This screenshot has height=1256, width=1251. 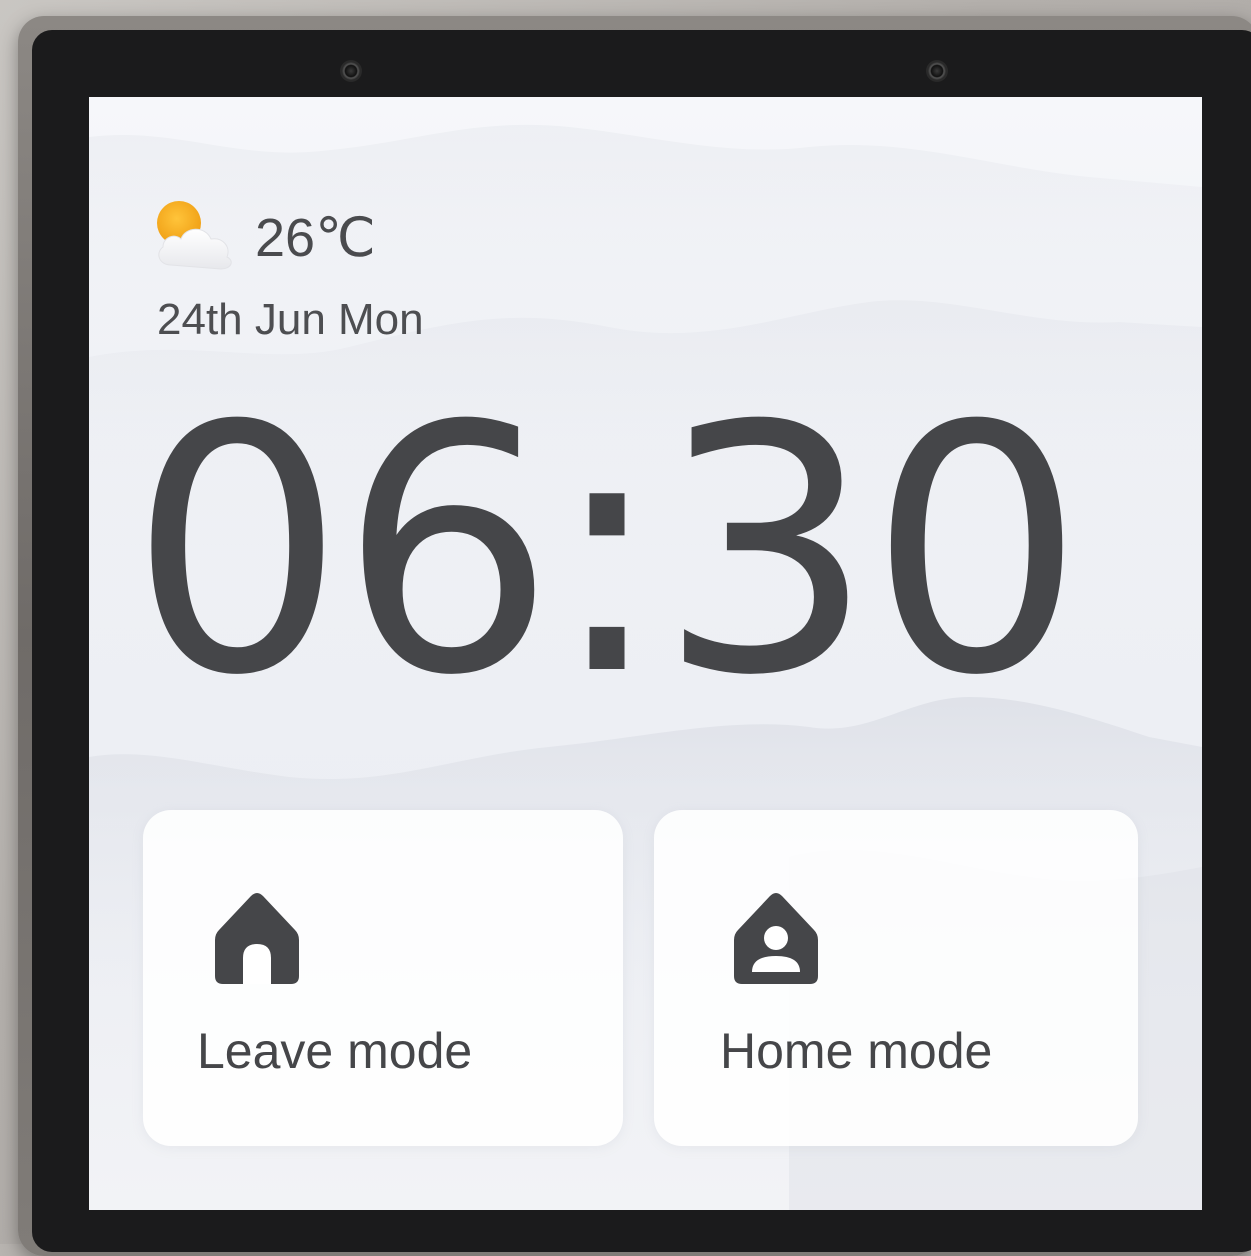 I want to click on partly-cloudy-icon, so click(x=197, y=237).